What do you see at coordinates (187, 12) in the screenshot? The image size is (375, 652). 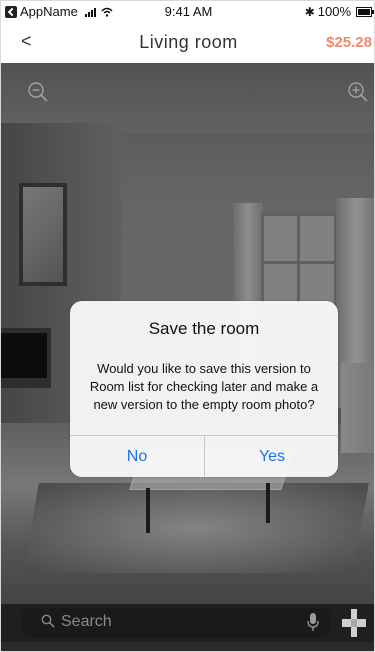 I see `status-bar: AppName 9:41 AM ✱ 100%` at bounding box center [187, 12].